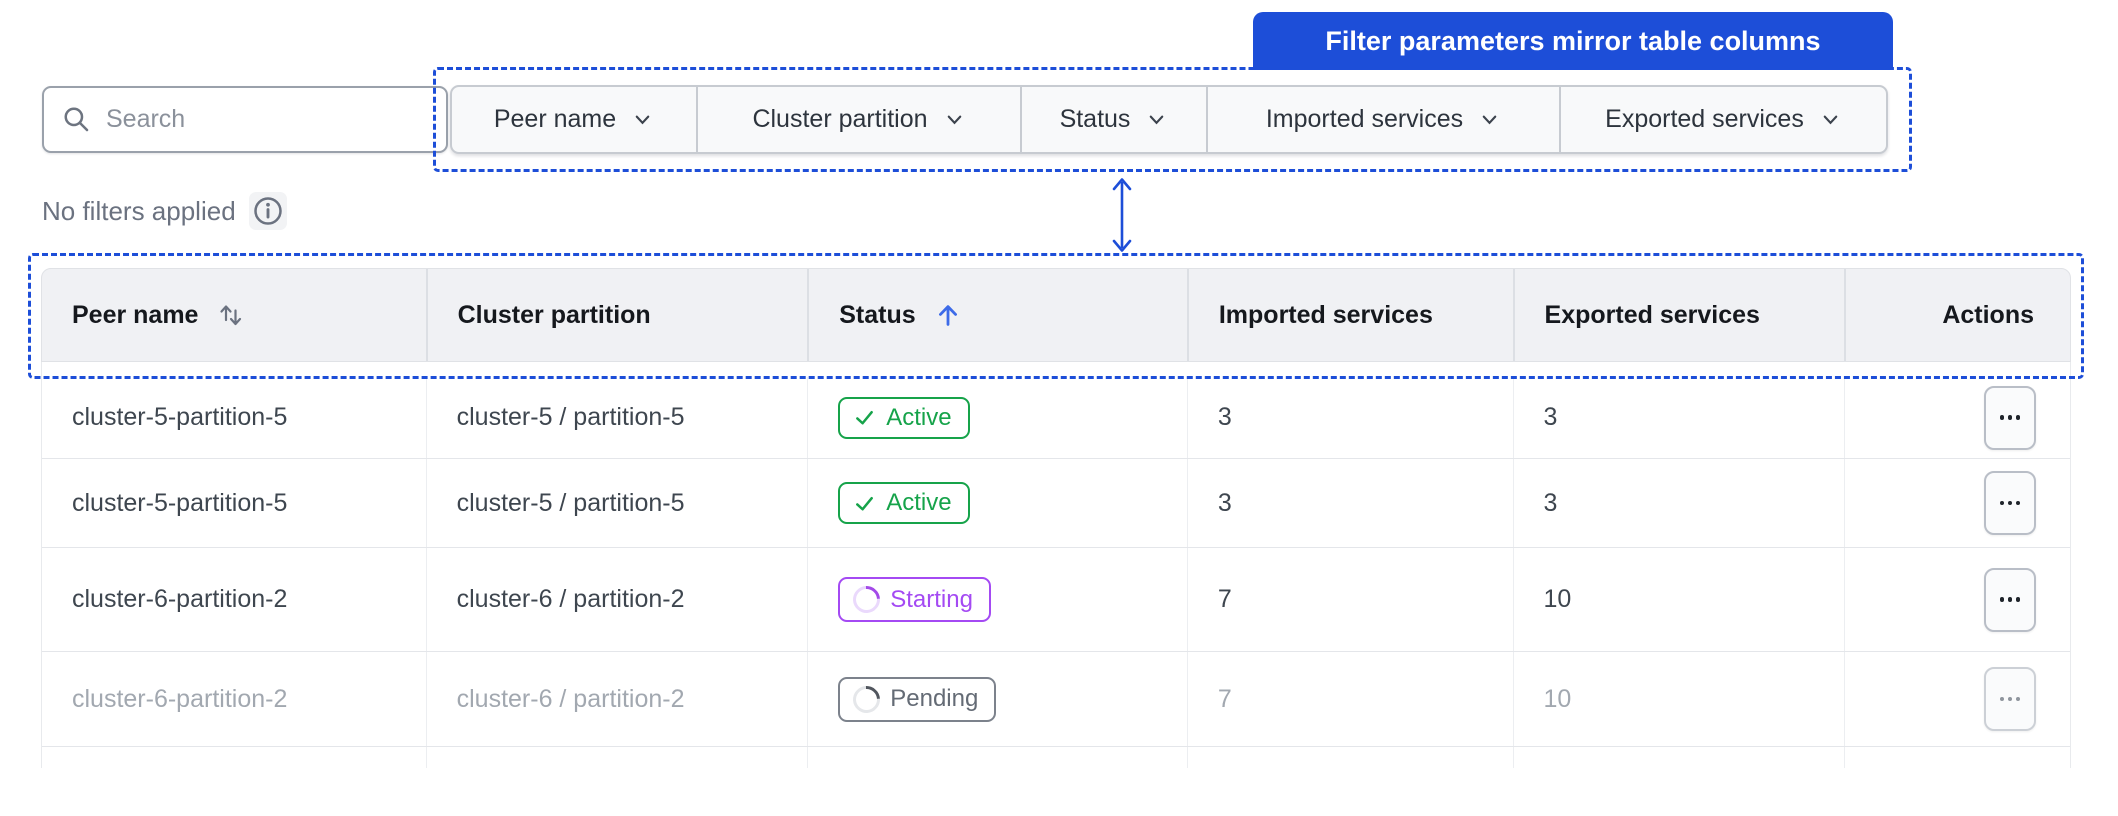  Describe the element at coordinates (555, 119) in the screenshot. I see `filter-label: Peer name` at that location.